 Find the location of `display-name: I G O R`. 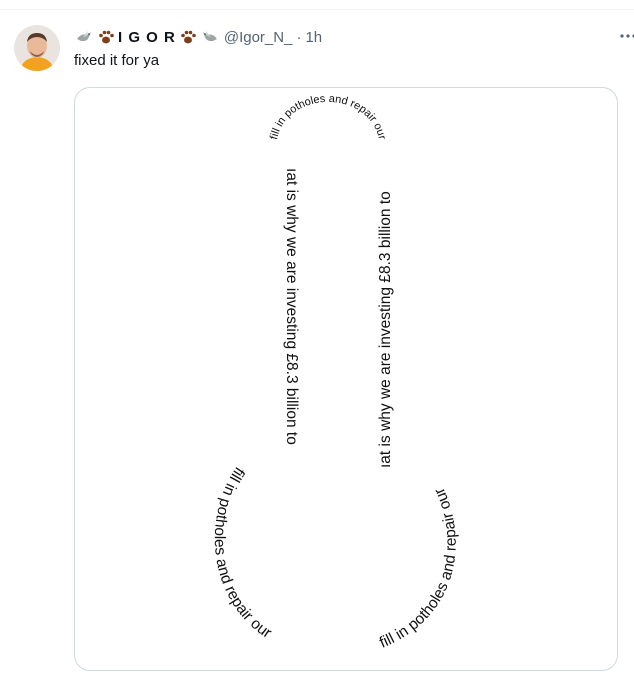

display-name: I G O R is located at coordinates (147, 37).